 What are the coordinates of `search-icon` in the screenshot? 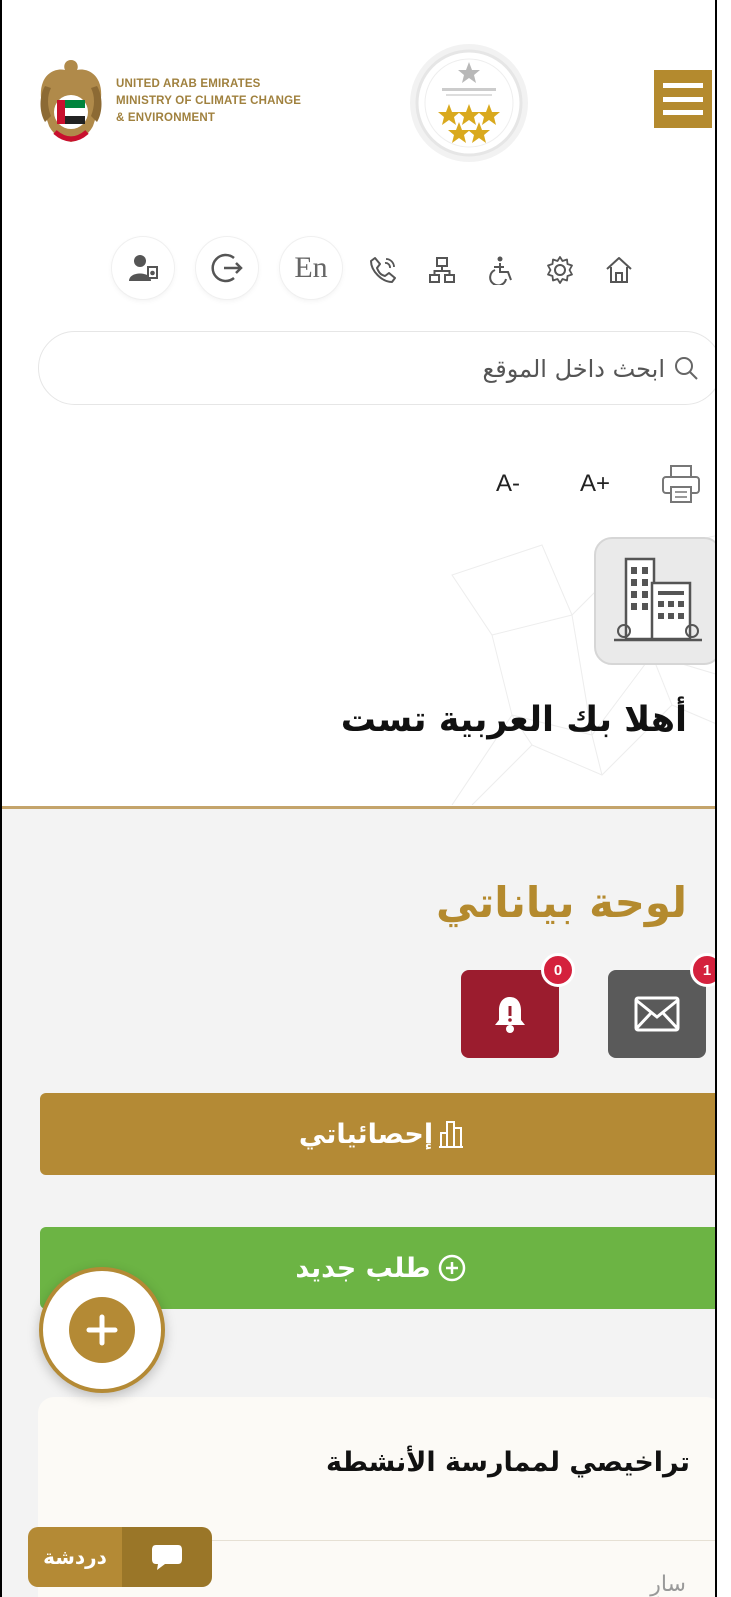 It's located at (686, 368).